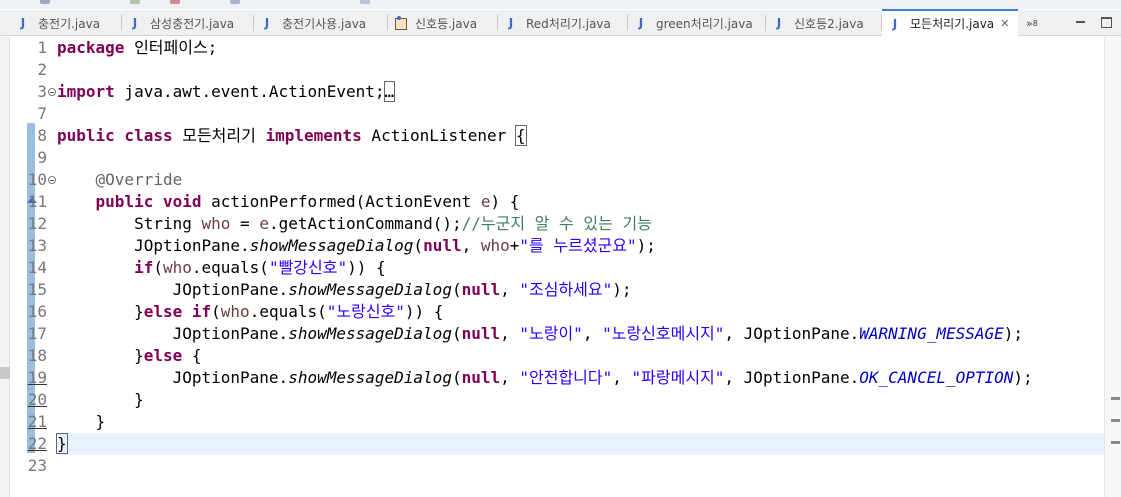 The width and height of the screenshot is (1121, 497). I want to click on line-number: 21, so click(37, 421).